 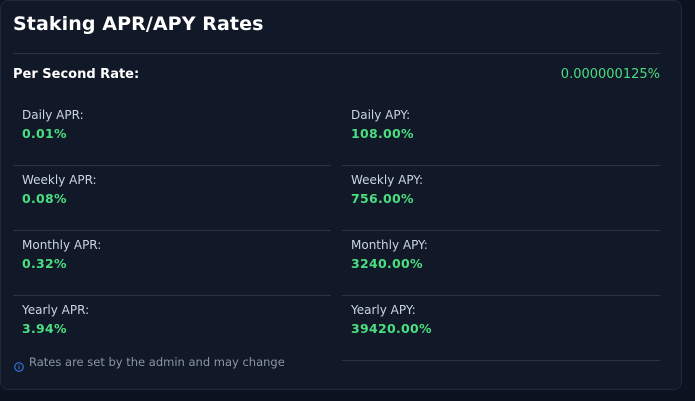 What do you see at coordinates (76, 74) in the screenshot?
I see `per-second-rate-label: Per Second Rate:` at bounding box center [76, 74].